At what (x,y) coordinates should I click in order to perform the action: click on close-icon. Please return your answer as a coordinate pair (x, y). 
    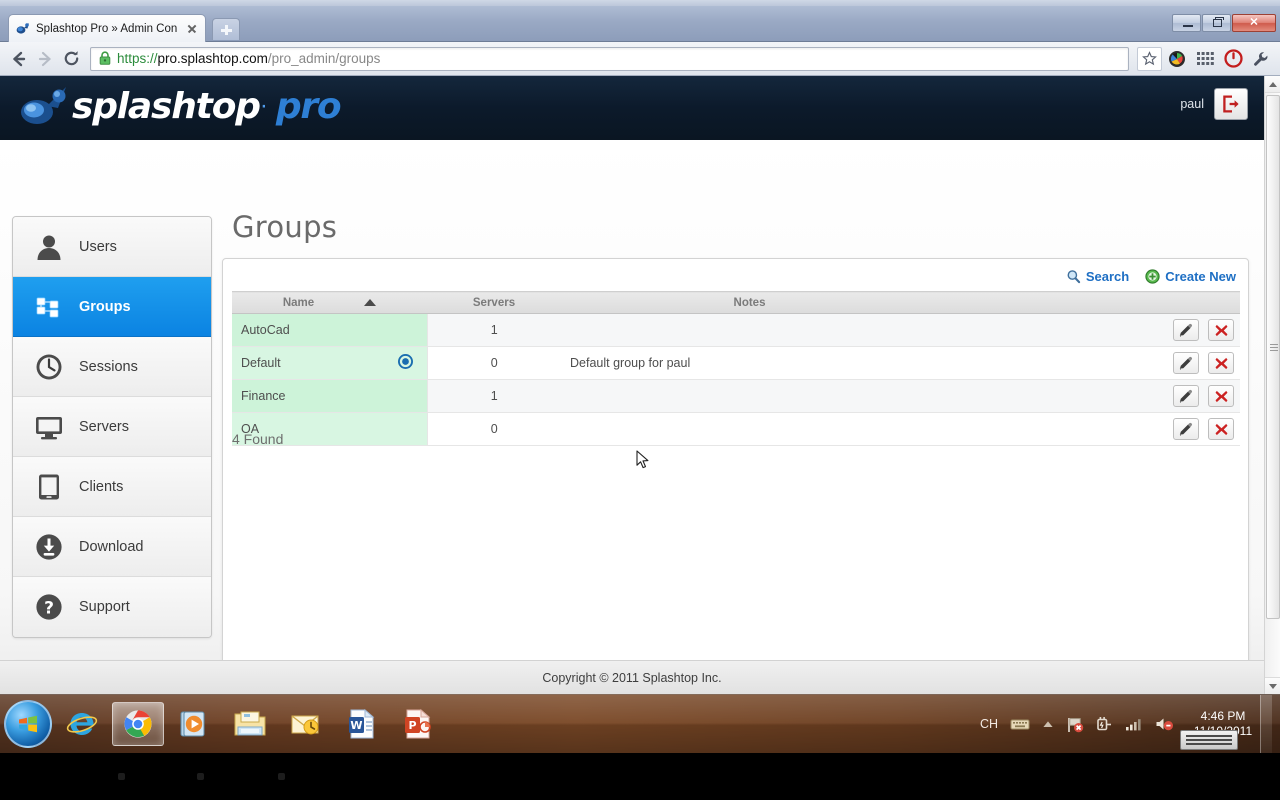
    Looking at the image, I should click on (192, 29).